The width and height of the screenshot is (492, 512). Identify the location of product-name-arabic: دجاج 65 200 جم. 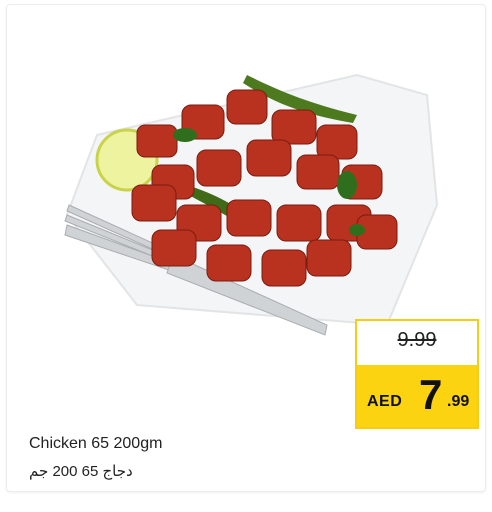
(81, 471).